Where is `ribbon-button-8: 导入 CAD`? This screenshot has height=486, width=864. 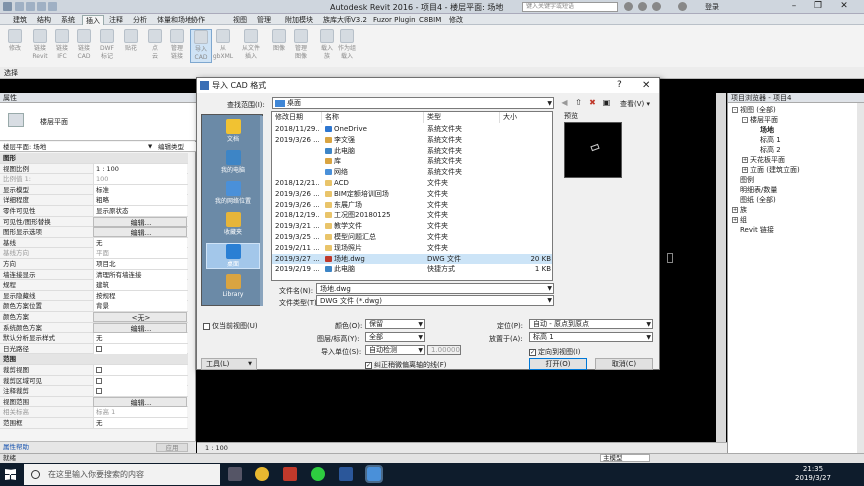 ribbon-button-8: 导入 CAD is located at coordinates (201, 46).